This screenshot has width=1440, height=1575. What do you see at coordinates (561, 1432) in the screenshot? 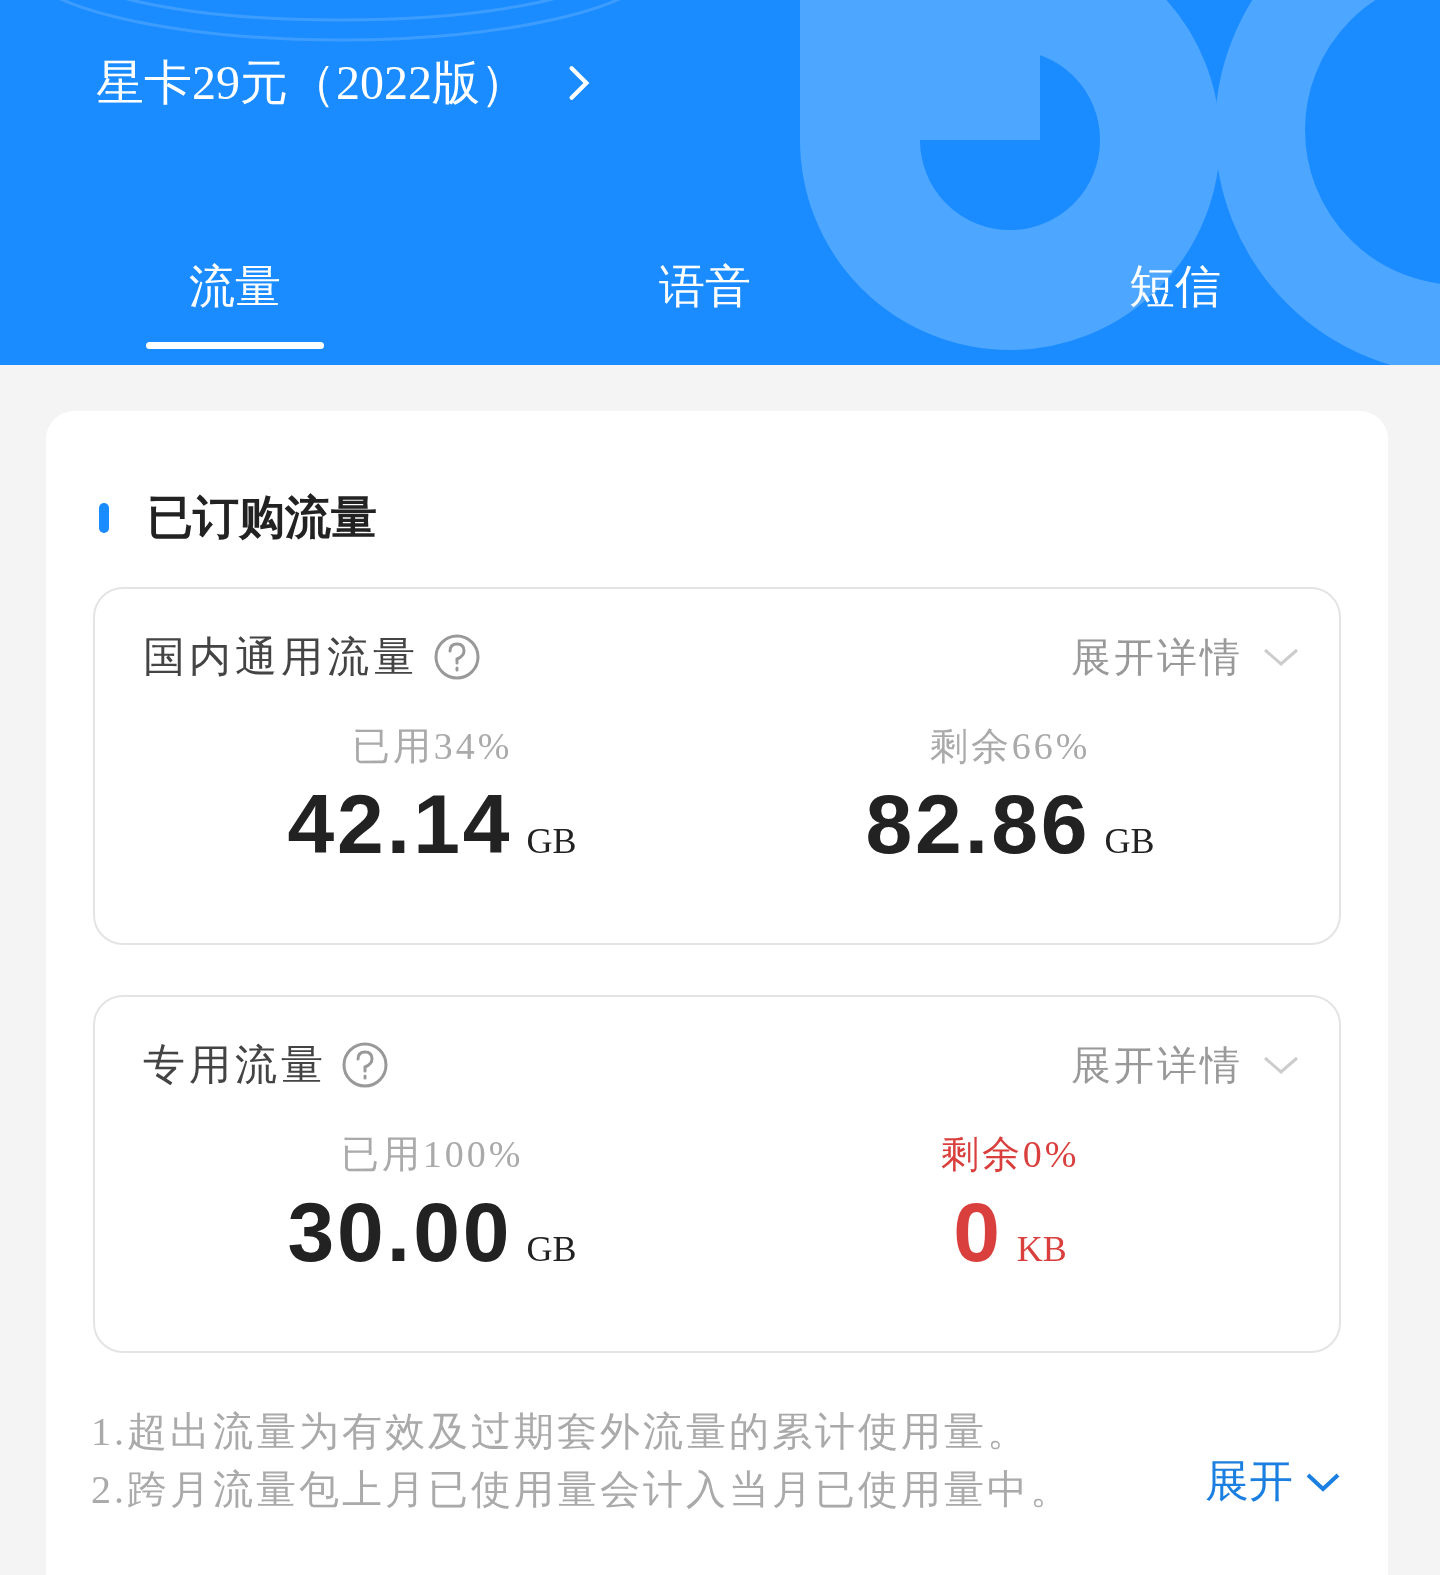
I see `note-text: 1.超出流量为有效及过期套外流量的累计使用量。` at bounding box center [561, 1432].